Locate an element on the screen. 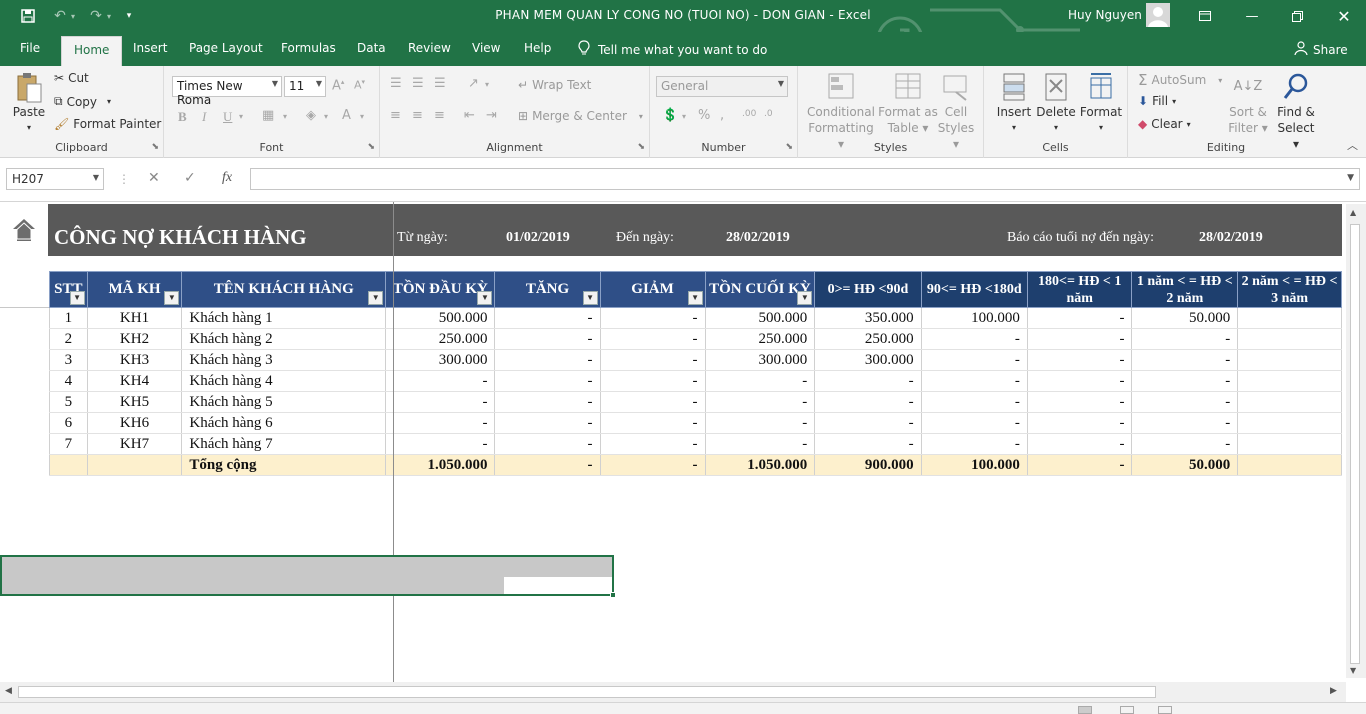 Image resolution: width=1366 pixels, height=714 pixels. percent-icon: % is located at coordinates (704, 115).